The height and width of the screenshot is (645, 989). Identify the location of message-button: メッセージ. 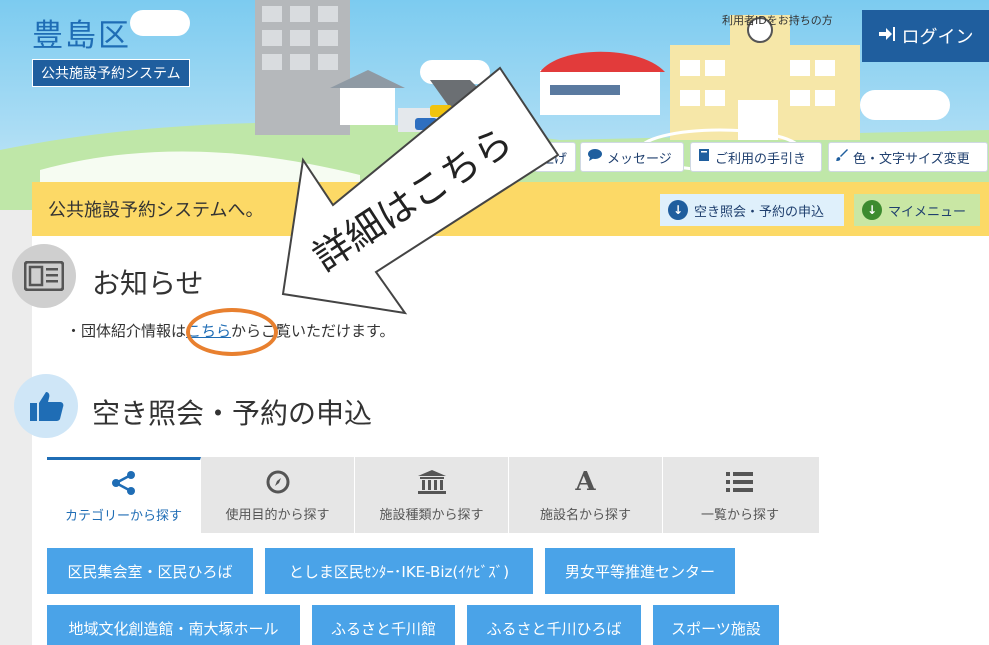
(632, 157).